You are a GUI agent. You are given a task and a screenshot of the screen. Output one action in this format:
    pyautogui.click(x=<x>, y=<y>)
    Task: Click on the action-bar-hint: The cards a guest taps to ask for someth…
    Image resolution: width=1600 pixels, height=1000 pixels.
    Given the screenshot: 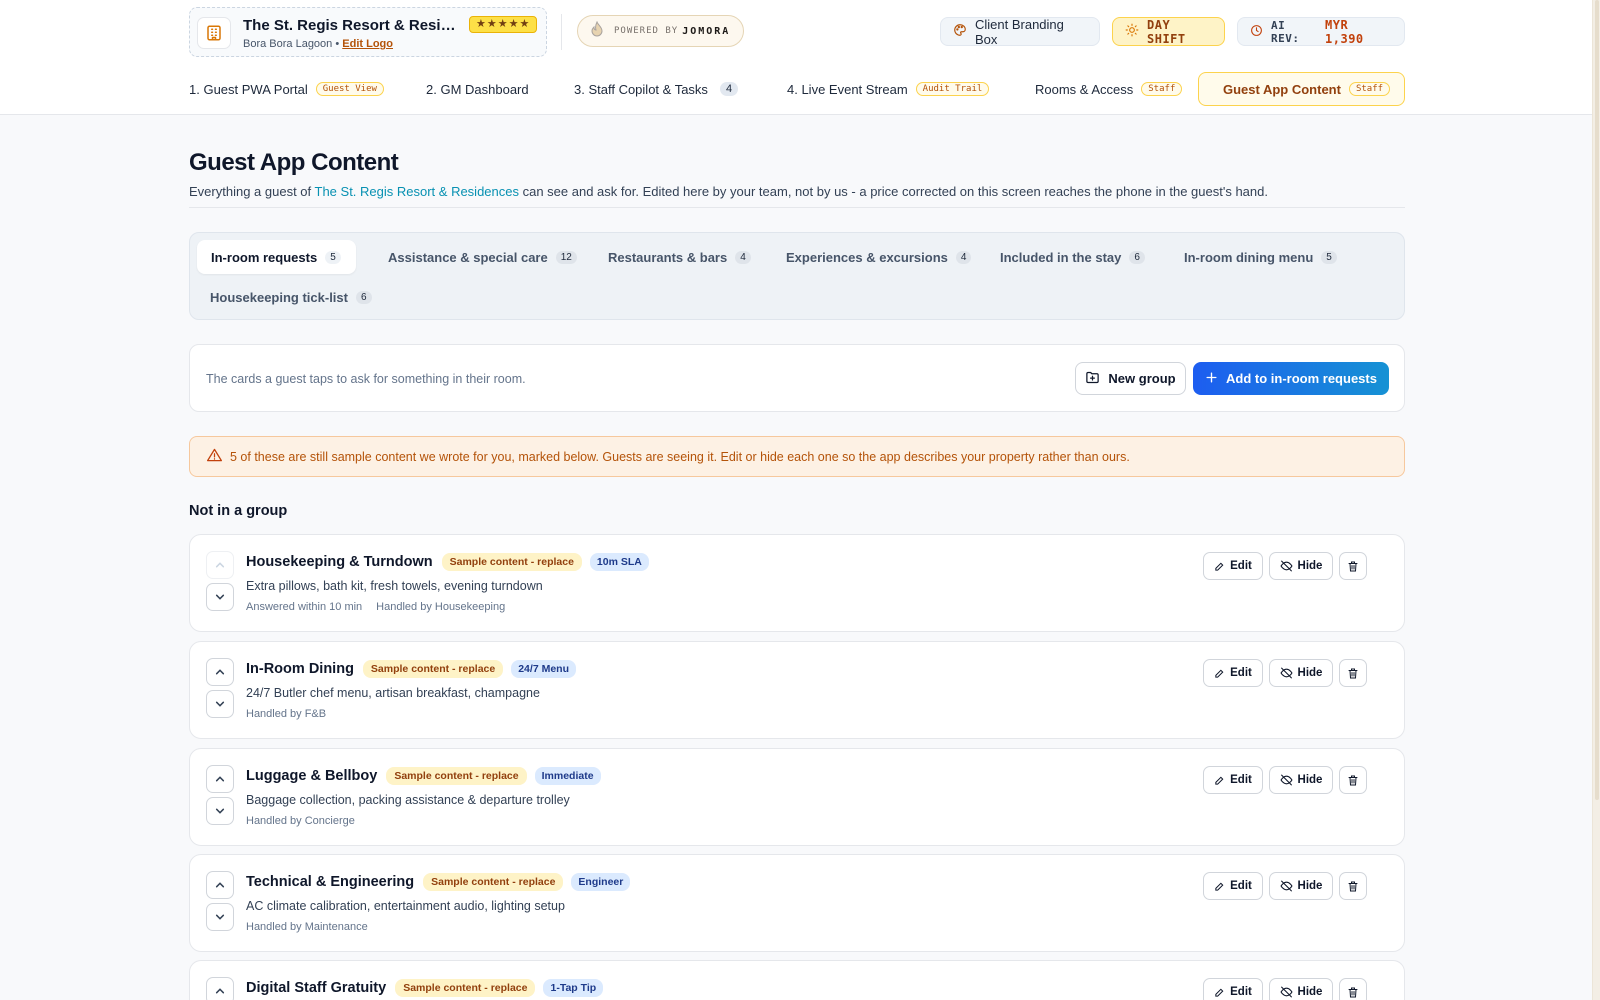 What is the action you would take?
    pyautogui.click(x=366, y=379)
    